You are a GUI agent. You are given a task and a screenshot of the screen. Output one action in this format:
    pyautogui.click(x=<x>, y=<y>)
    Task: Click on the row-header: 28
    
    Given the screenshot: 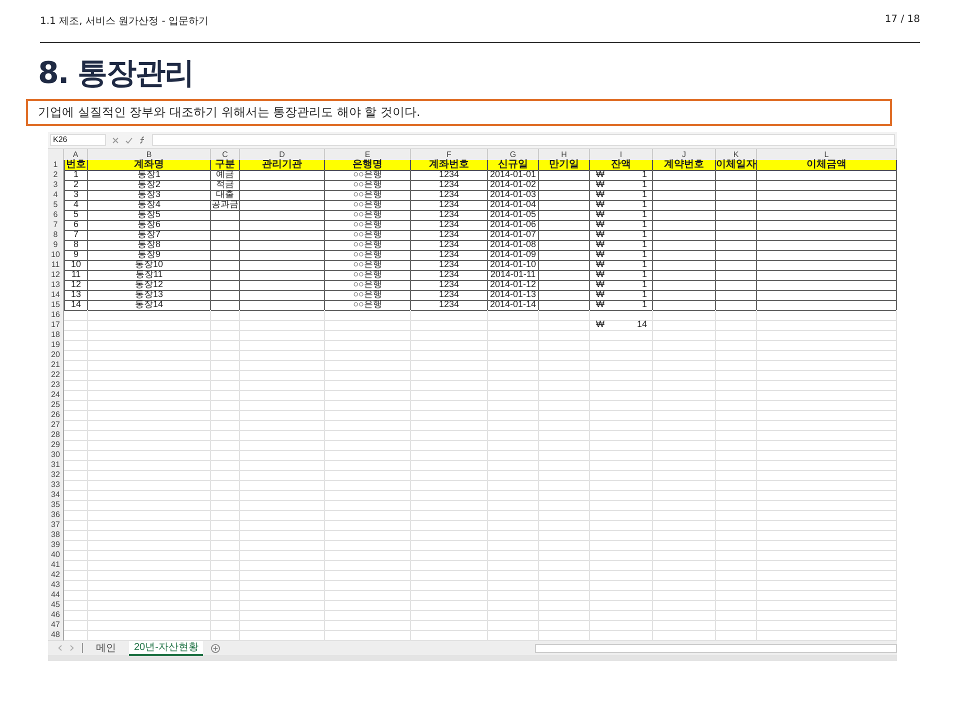 What is the action you would take?
    pyautogui.click(x=56, y=435)
    